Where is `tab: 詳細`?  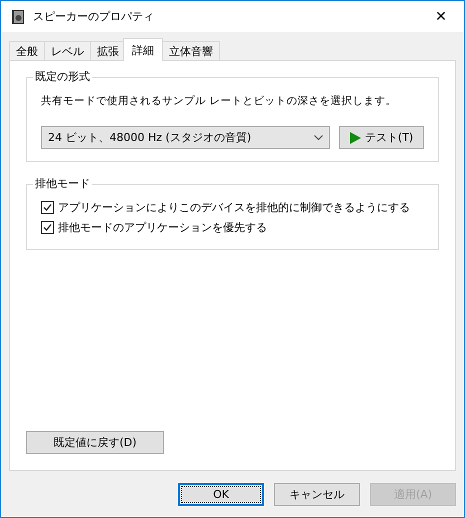 tab: 詳細 is located at coordinates (143, 49).